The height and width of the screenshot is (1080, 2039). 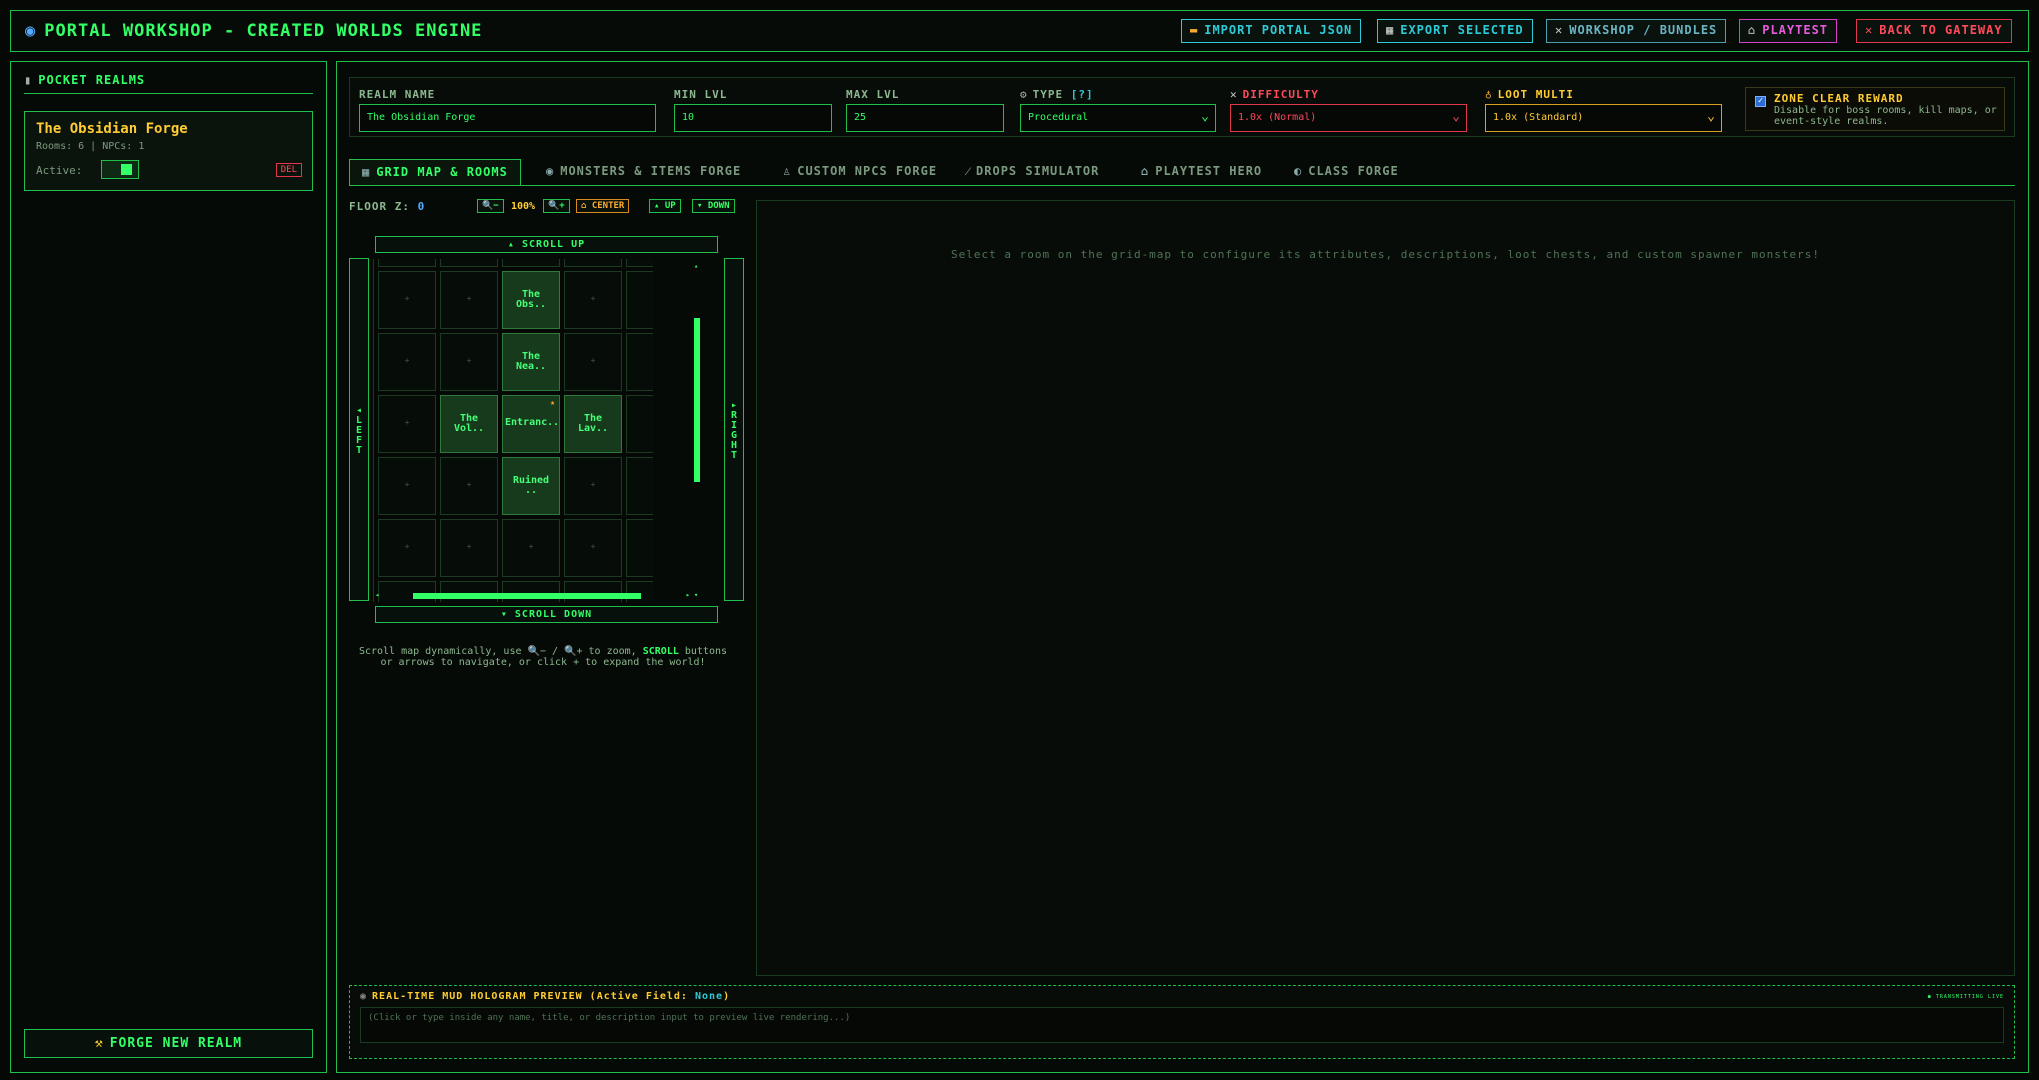 I want to click on room-cell: Ruined .., so click(x=531, y=486).